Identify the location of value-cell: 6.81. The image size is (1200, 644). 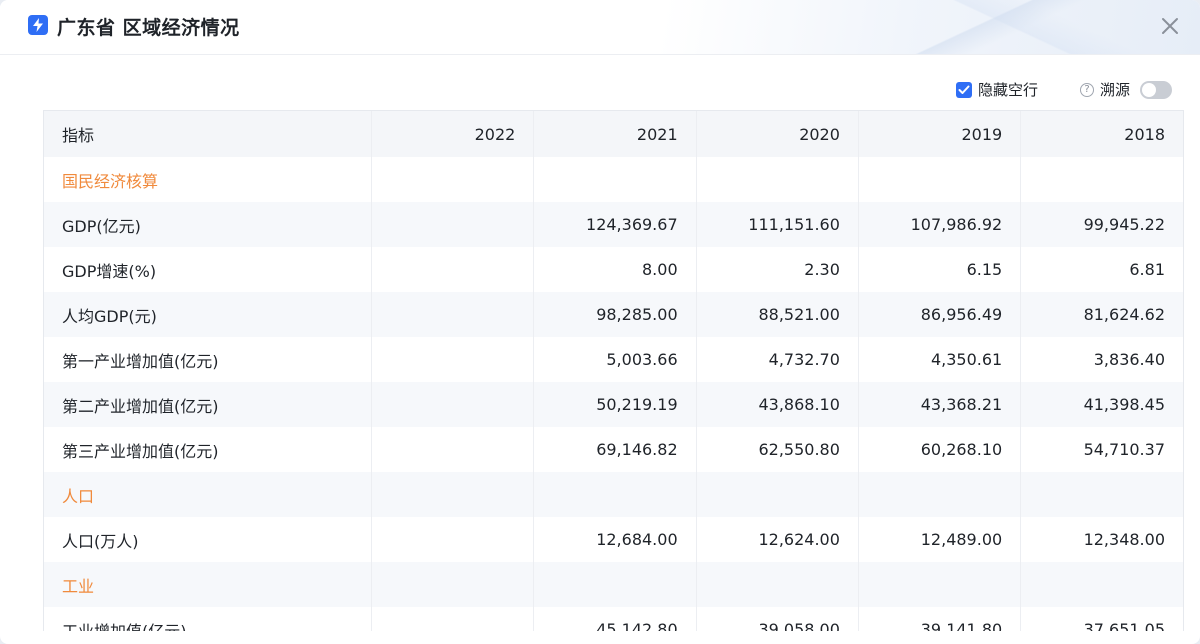
(1147, 269).